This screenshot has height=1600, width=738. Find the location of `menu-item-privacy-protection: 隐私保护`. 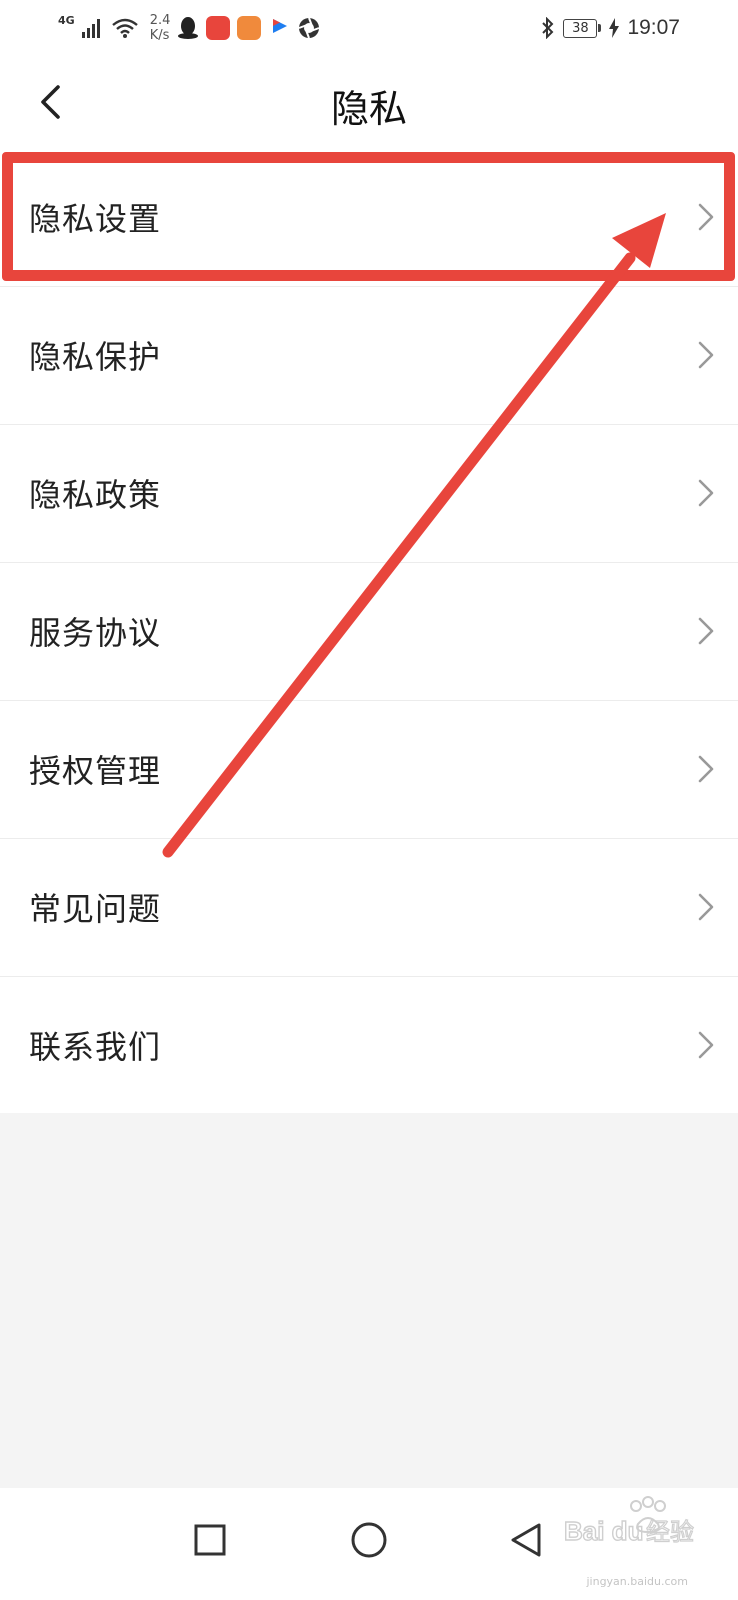

menu-item-privacy-protection: 隐私保护 is located at coordinates (369, 355).